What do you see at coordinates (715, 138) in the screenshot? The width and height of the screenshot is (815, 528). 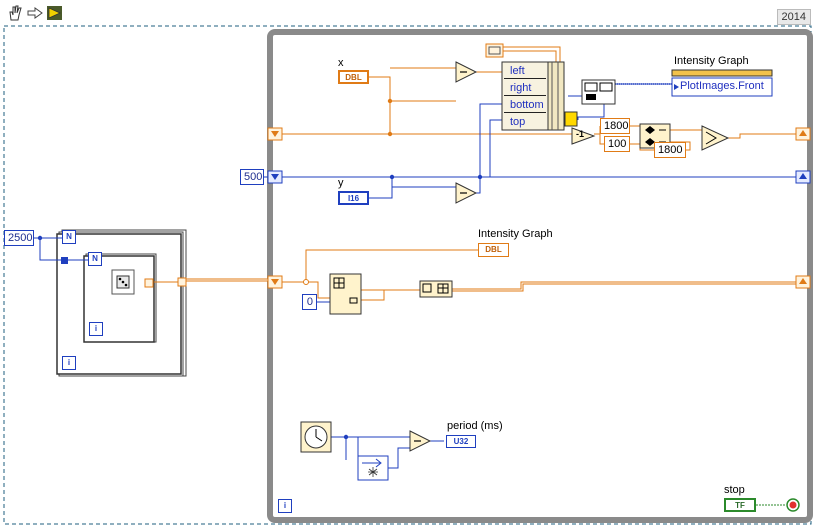 I see `max-min-node` at bounding box center [715, 138].